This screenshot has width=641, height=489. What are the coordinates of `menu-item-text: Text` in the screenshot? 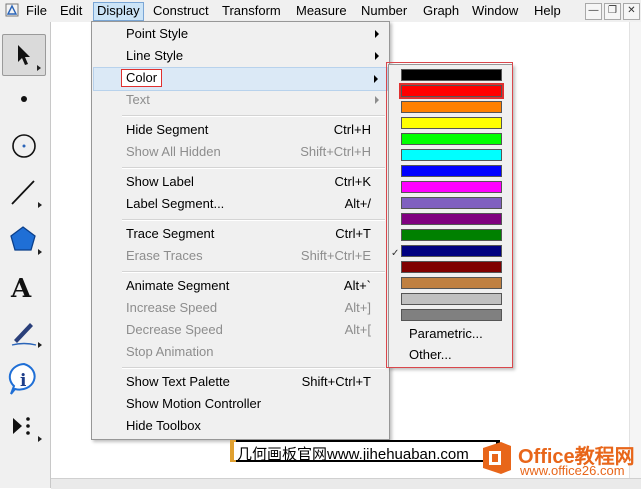 It's located at (240, 100).